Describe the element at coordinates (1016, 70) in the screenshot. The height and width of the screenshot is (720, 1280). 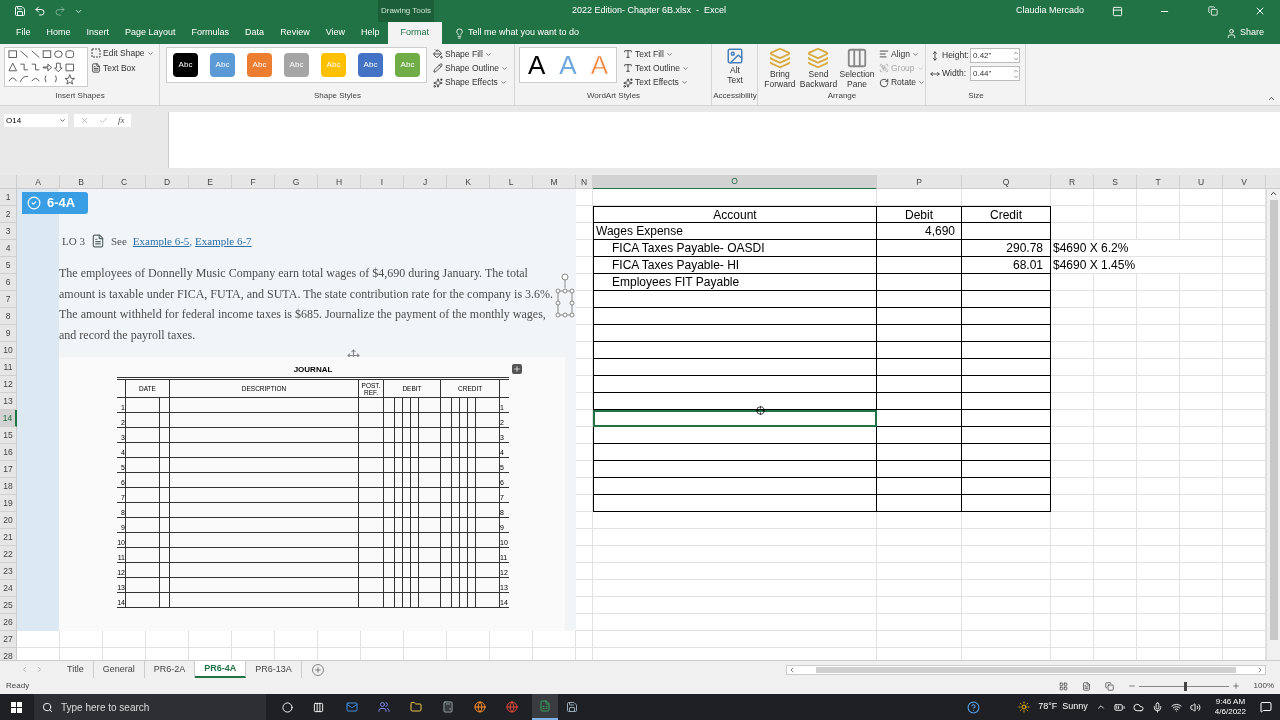
I see `spin-up-icon` at that location.